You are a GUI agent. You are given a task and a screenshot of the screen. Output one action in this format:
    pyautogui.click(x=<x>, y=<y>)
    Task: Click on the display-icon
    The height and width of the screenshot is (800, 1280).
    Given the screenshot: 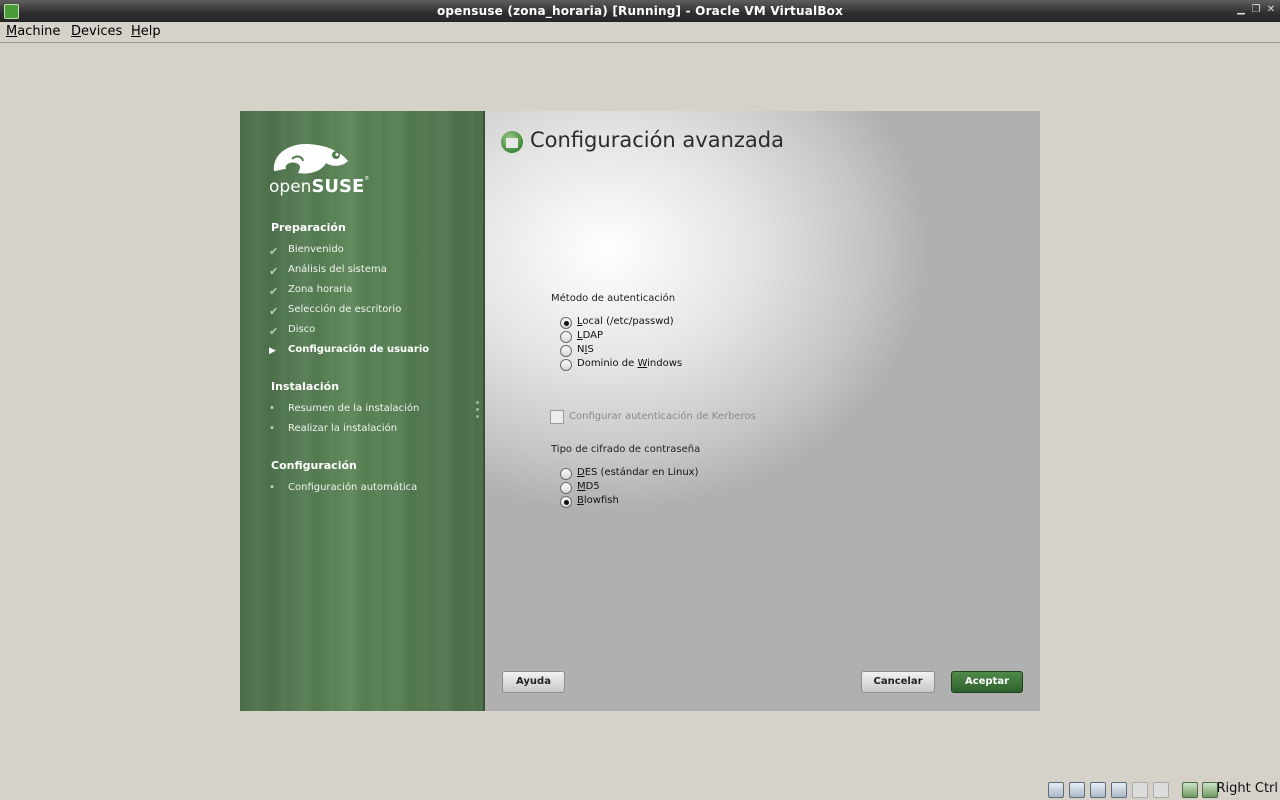 What is the action you would take?
    pyautogui.click(x=1161, y=790)
    